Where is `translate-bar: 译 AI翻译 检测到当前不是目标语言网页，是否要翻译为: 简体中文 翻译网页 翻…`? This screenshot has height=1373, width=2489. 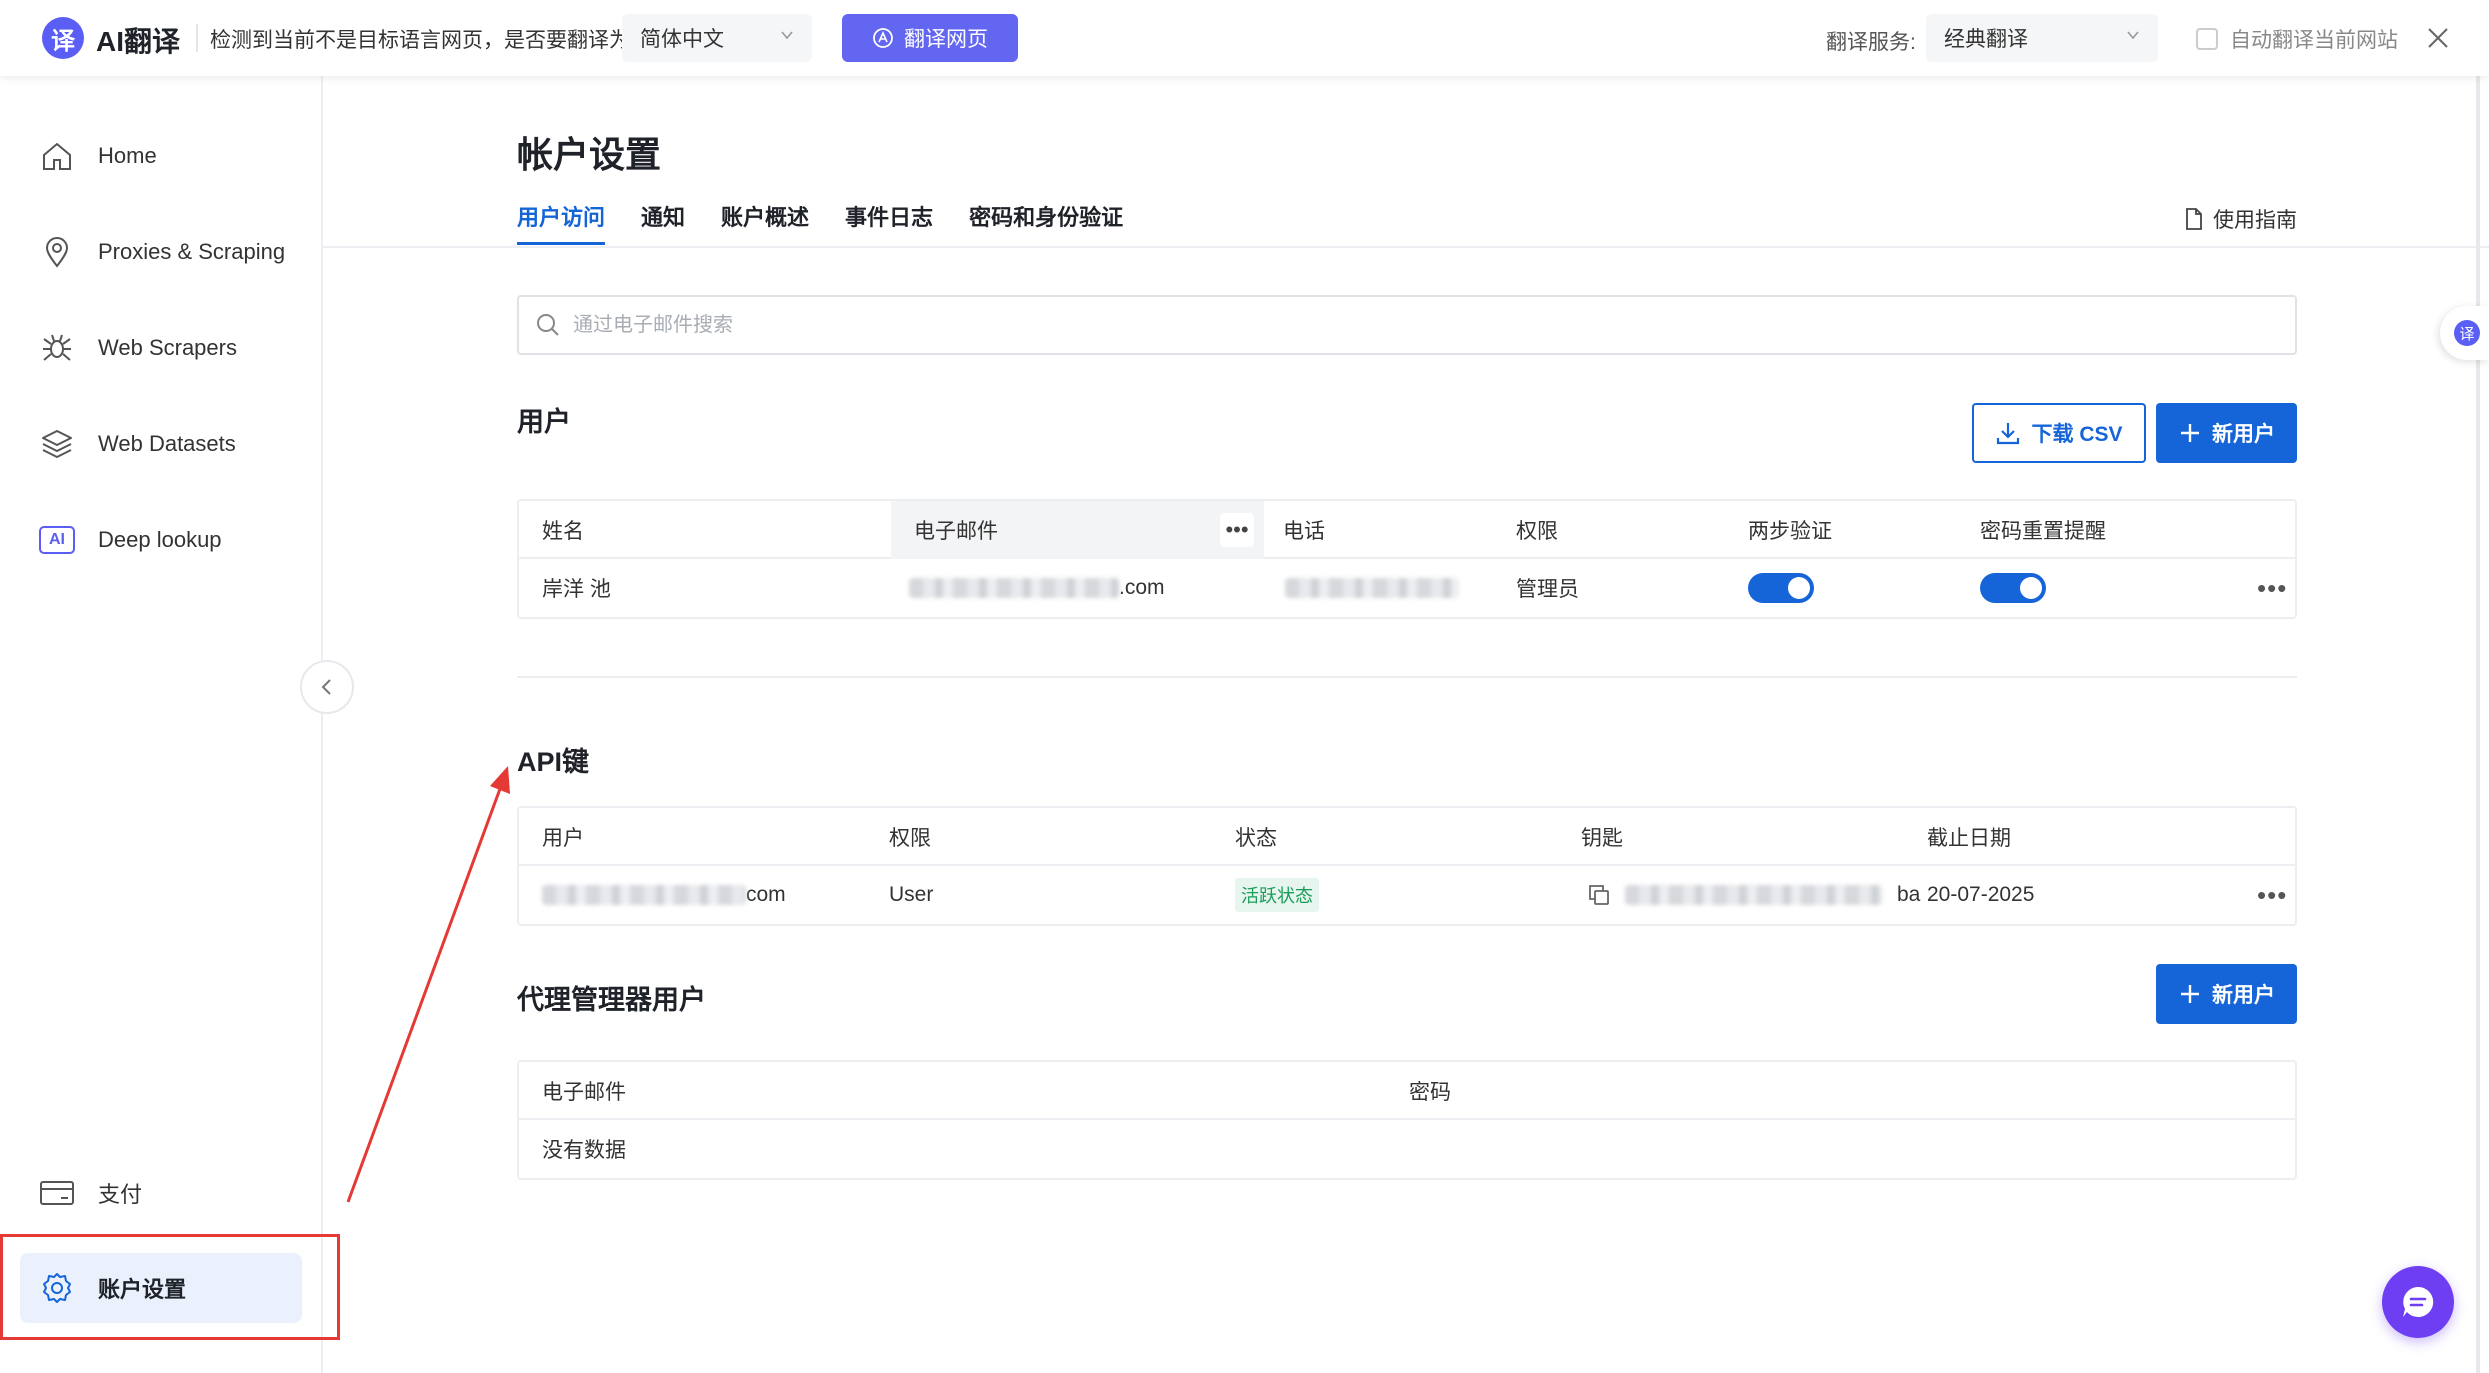
translate-bar: 译 AI翻译 检测到当前不是目标语言网页，是否要翻译为: 简体中文 翻译网页 翻… is located at coordinates (1244, 38).